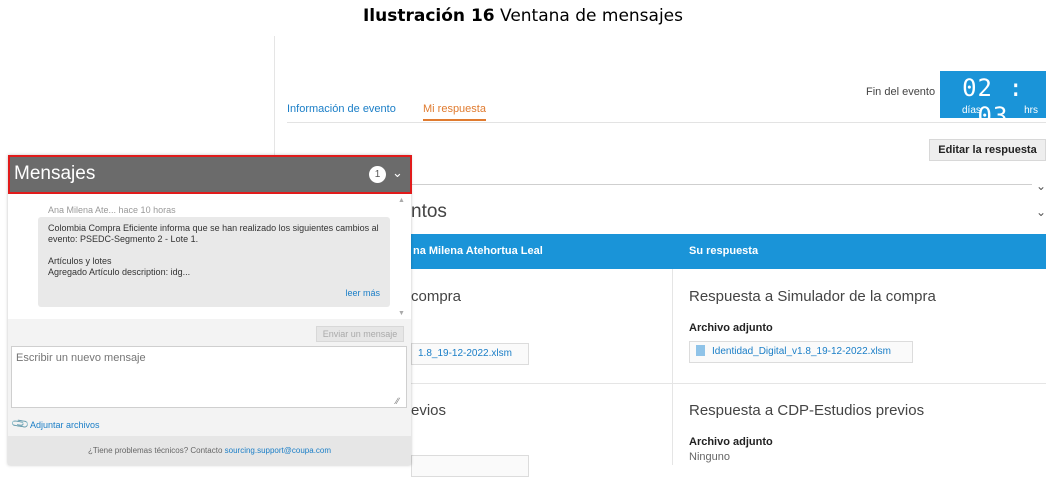  I want to click on attach-files-link: 📎Adjuntar archivos, so click(55, 424).